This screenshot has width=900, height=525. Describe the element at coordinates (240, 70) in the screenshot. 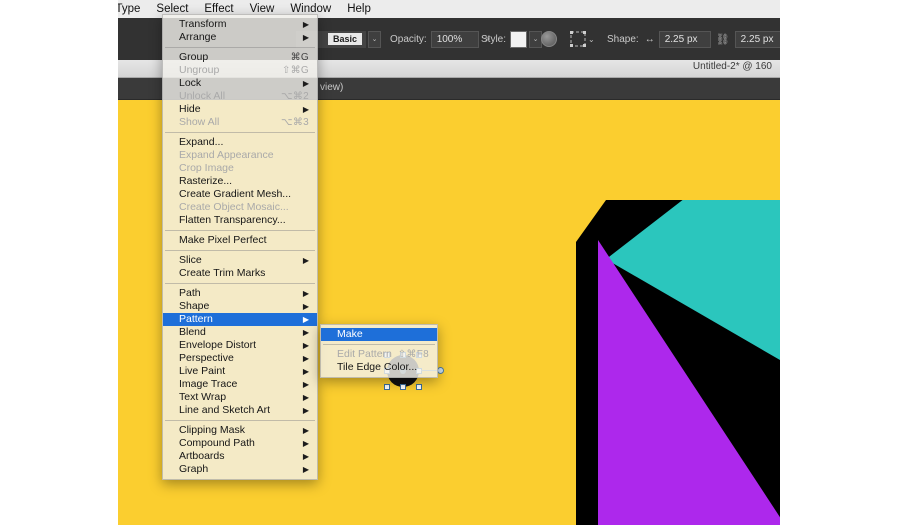

I see `menu-item-ungroup: Ungroup ⇧⌘G` at that location.